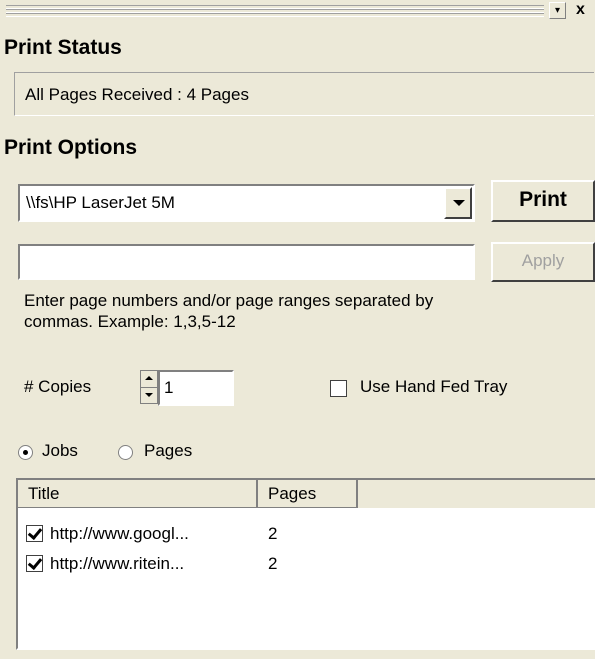  I want to click on apply-button: Apply, so click(543, 262).